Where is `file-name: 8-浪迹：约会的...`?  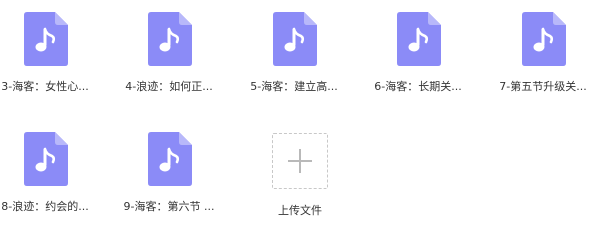 file-name: 8-浪迹：约会的... is located at coordinates (45, 206).